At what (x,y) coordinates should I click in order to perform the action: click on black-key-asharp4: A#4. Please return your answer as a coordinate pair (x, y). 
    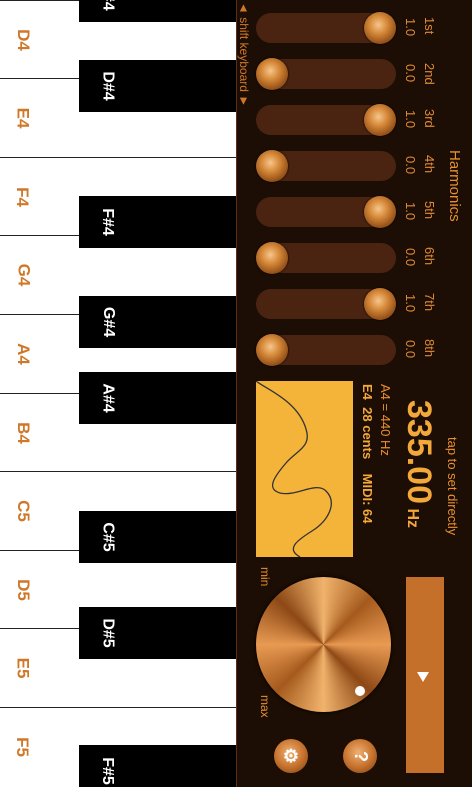
    Looking at the image, I should click on (157, 398).